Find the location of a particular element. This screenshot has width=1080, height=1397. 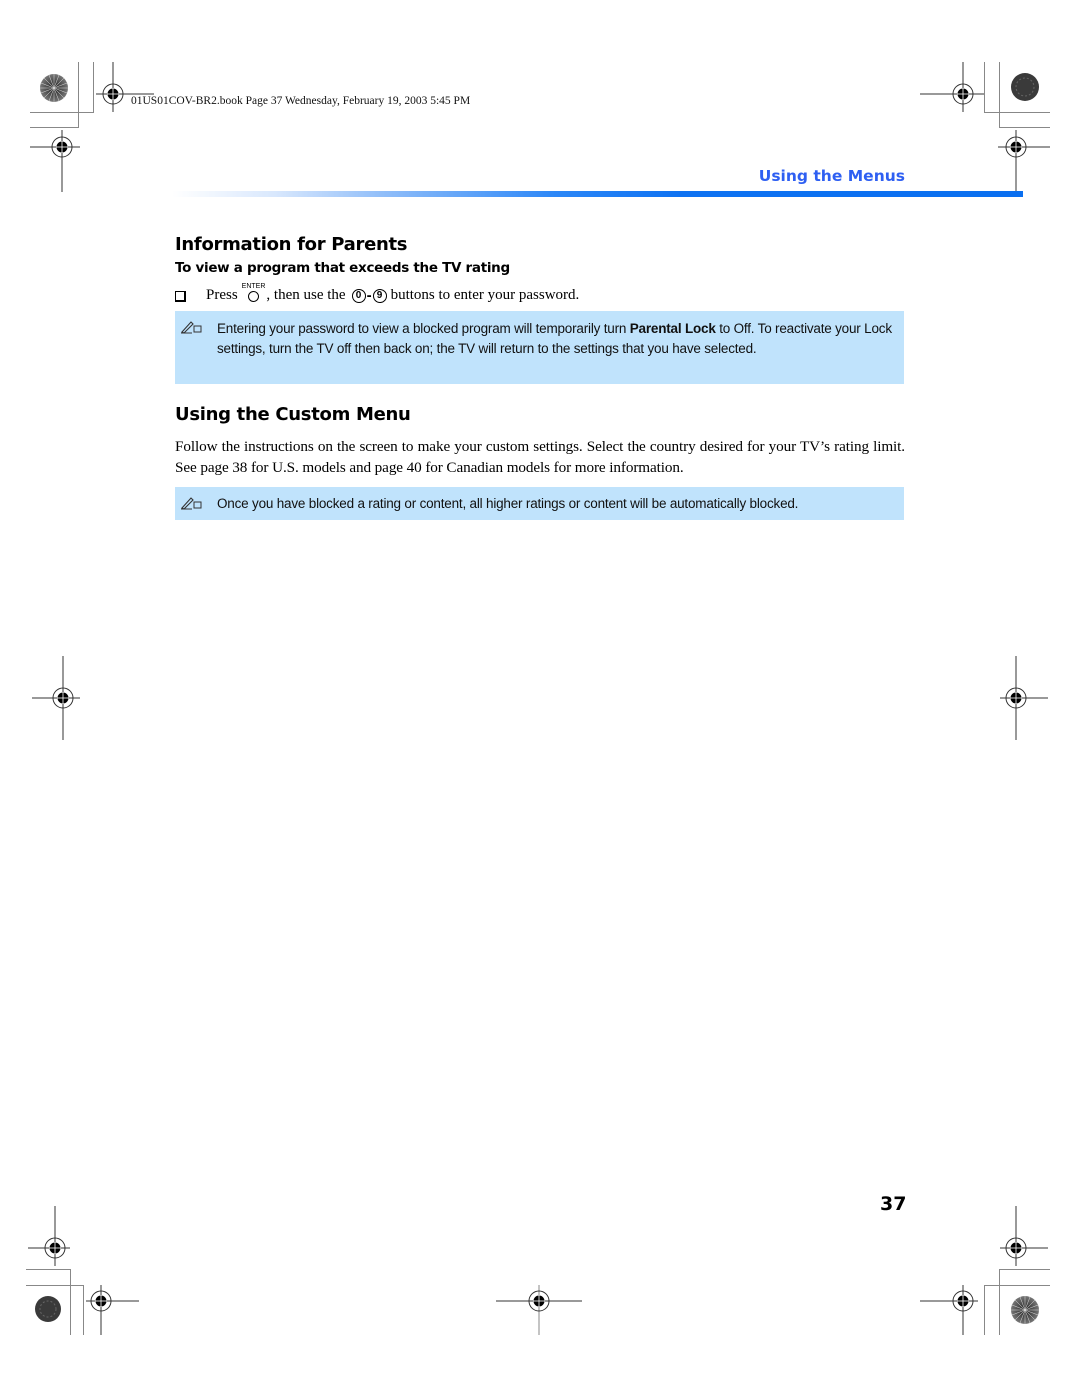

heading-information-for-parents: Information for Parents is located at coordinates (291, 244).